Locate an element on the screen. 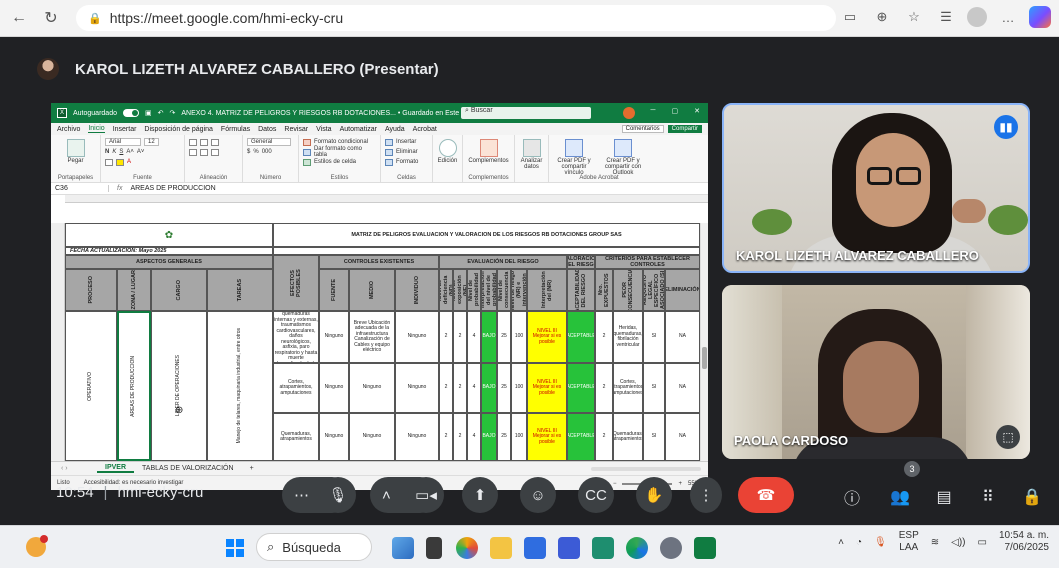 This screenshot has width=1059, height=568. undo-icon: ↶ is located at coordinates (161, 113).